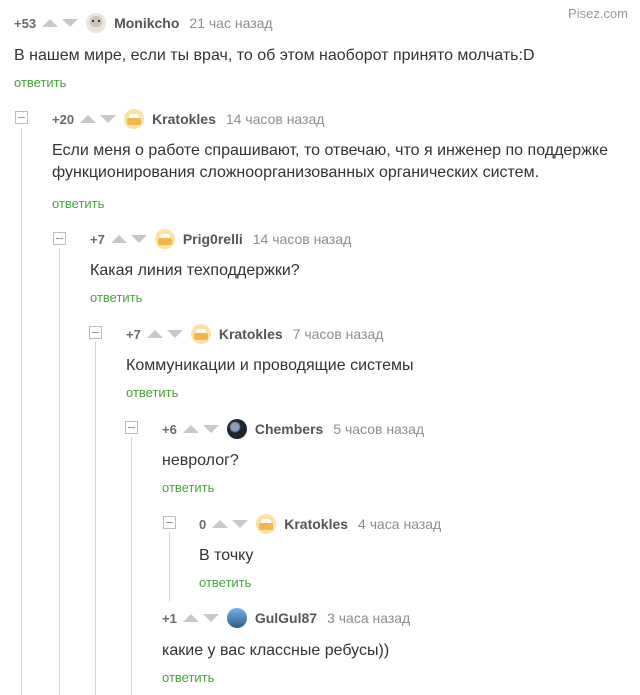  Describe the element at coordinates (200, 460) in the screenshot. I see `comment-text: невролог?` at that location.